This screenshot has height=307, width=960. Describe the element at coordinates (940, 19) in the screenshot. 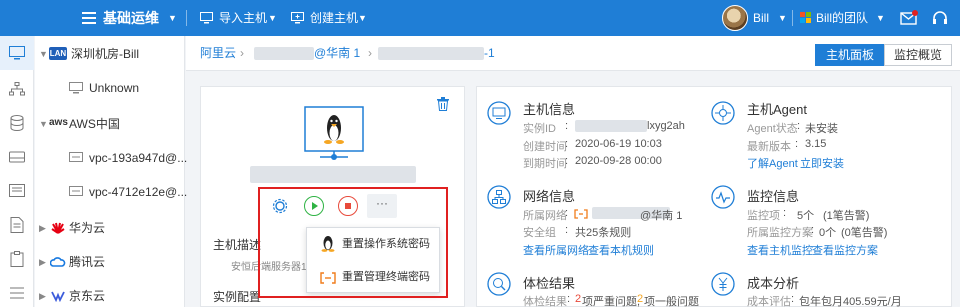

I see `headset-icon` at that location.